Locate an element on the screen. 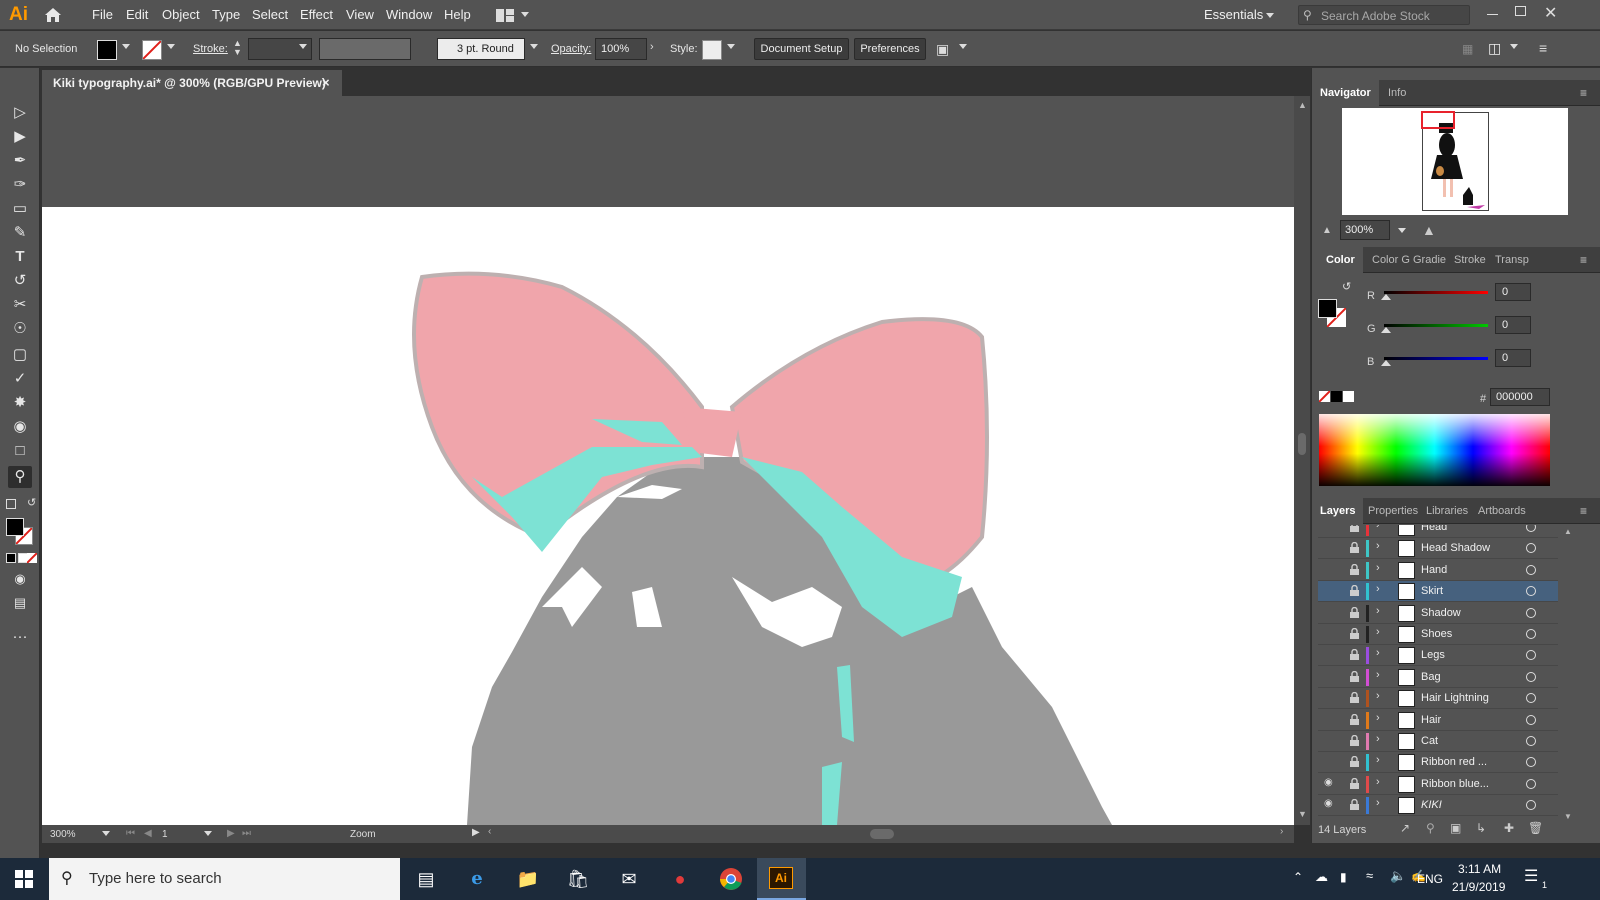  next-artboard-icon: ▶ is located at coordinates (231, 833).